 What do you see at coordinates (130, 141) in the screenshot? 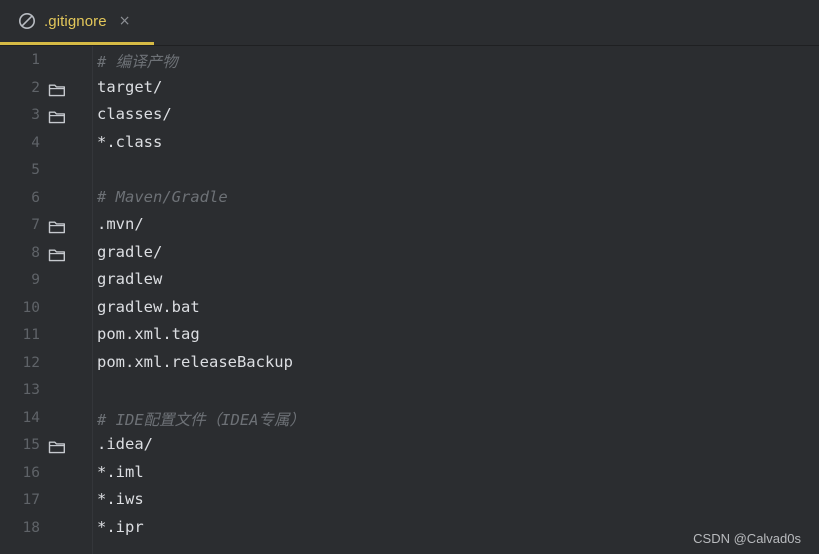
I see `code-text: *.class` at bounding box center [130, 141].